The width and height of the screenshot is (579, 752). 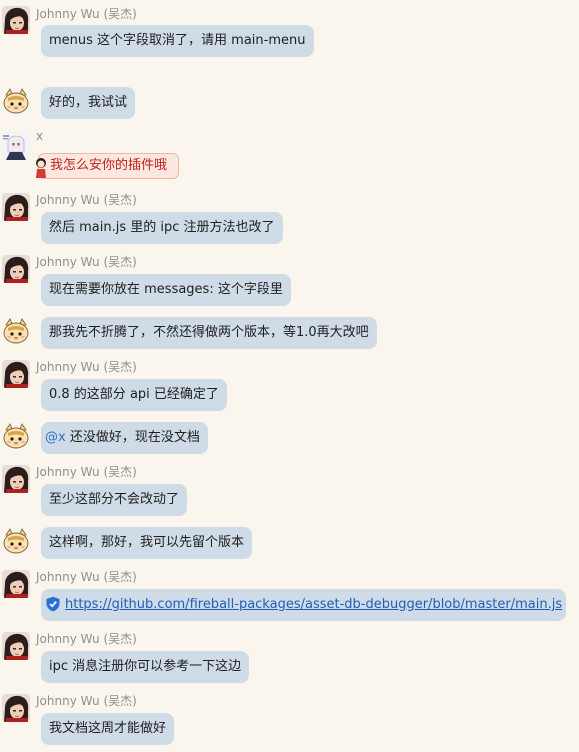 What do you see at coordinates (40, 136) in the screenshot?
I see `sender-name: x` at bounding box center [40, 136].